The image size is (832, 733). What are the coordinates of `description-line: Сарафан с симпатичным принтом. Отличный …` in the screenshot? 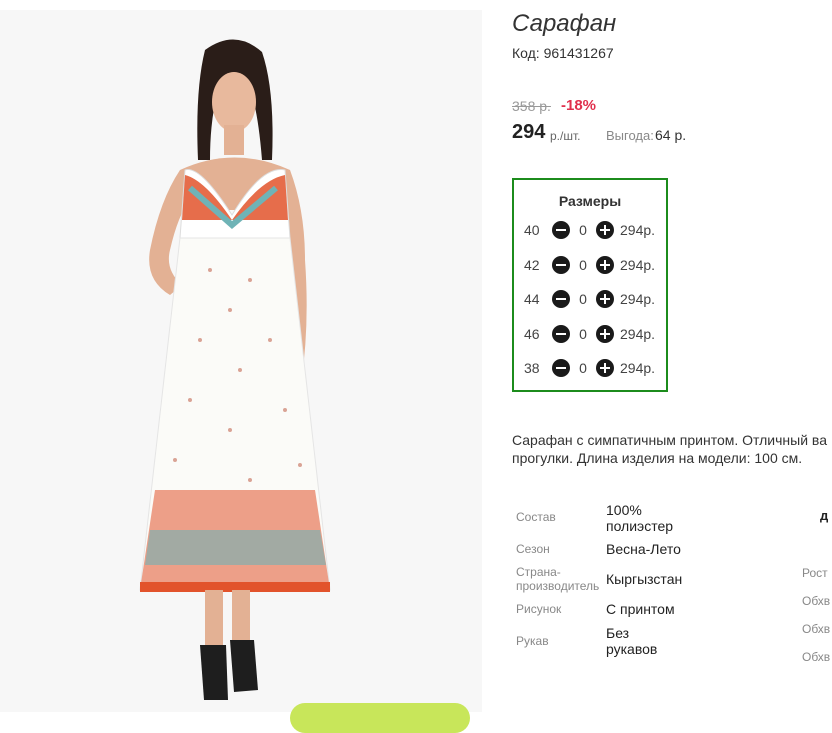 It's located at (669, 440).